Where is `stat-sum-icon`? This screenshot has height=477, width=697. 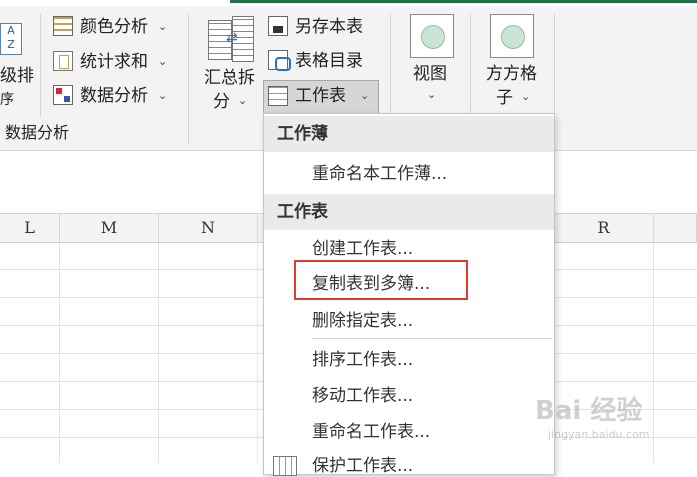
stat-sum-icon is located at coordinates (63, 61).